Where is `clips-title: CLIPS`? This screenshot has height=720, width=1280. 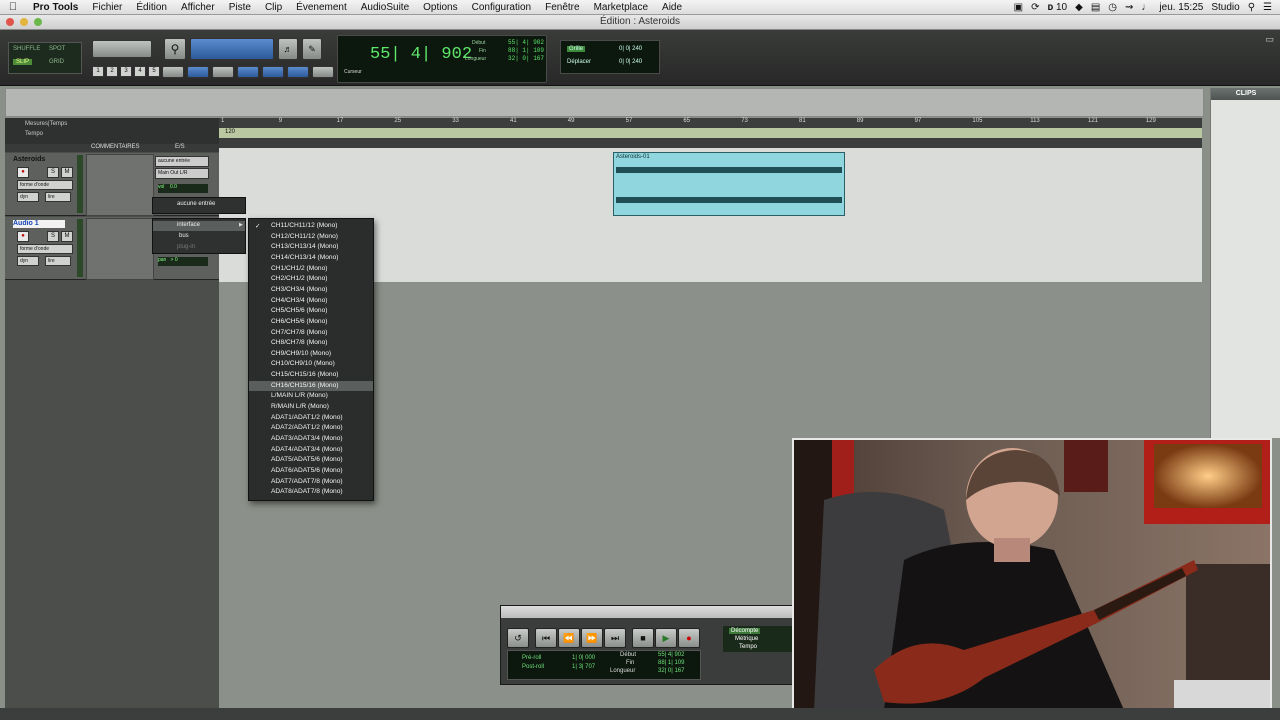 clips-title: CLIPS is located at coordinates (1245, 94).